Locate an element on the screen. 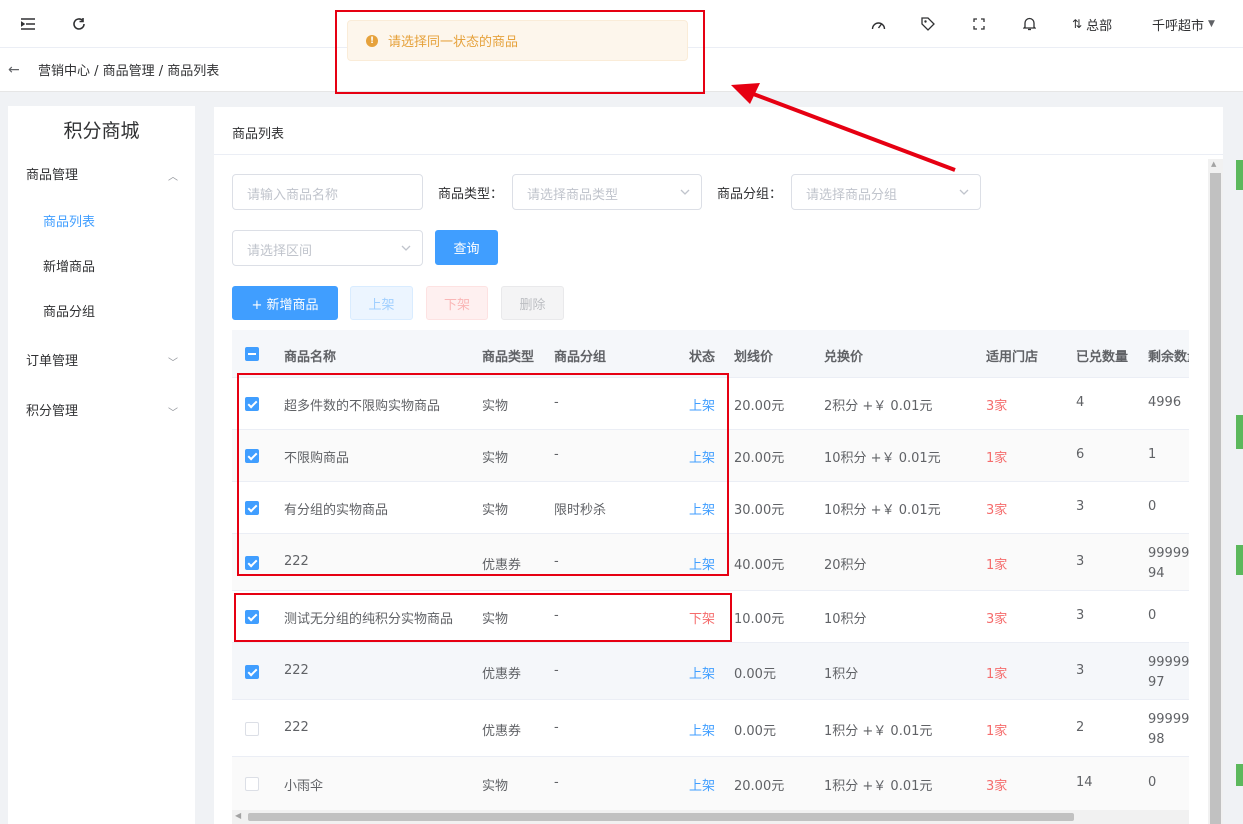 The height and width of the screenshot is (824, 1243). range-select: 请选择区间 is located at coordinates (327, 248).